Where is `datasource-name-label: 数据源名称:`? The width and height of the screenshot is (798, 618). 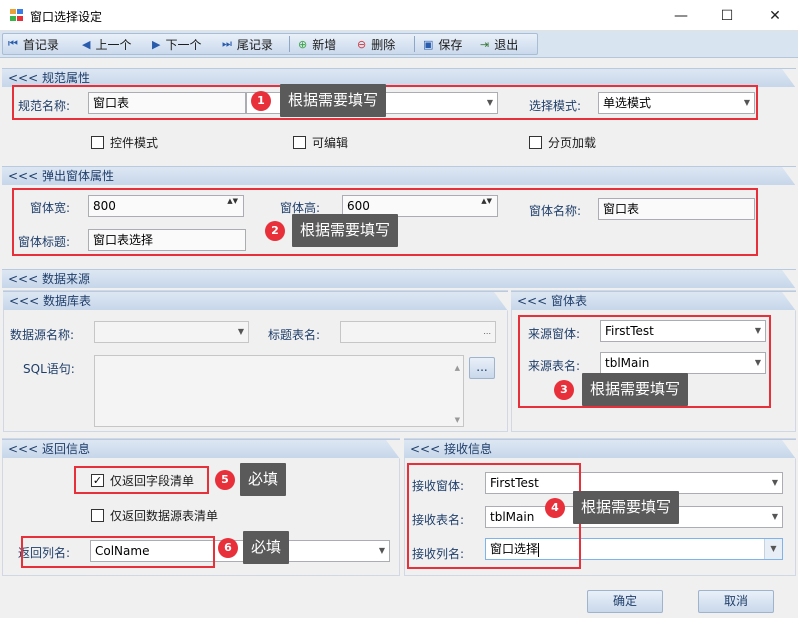 datasource-name-label: 数据源名称: is located at coordinates (42, 335).